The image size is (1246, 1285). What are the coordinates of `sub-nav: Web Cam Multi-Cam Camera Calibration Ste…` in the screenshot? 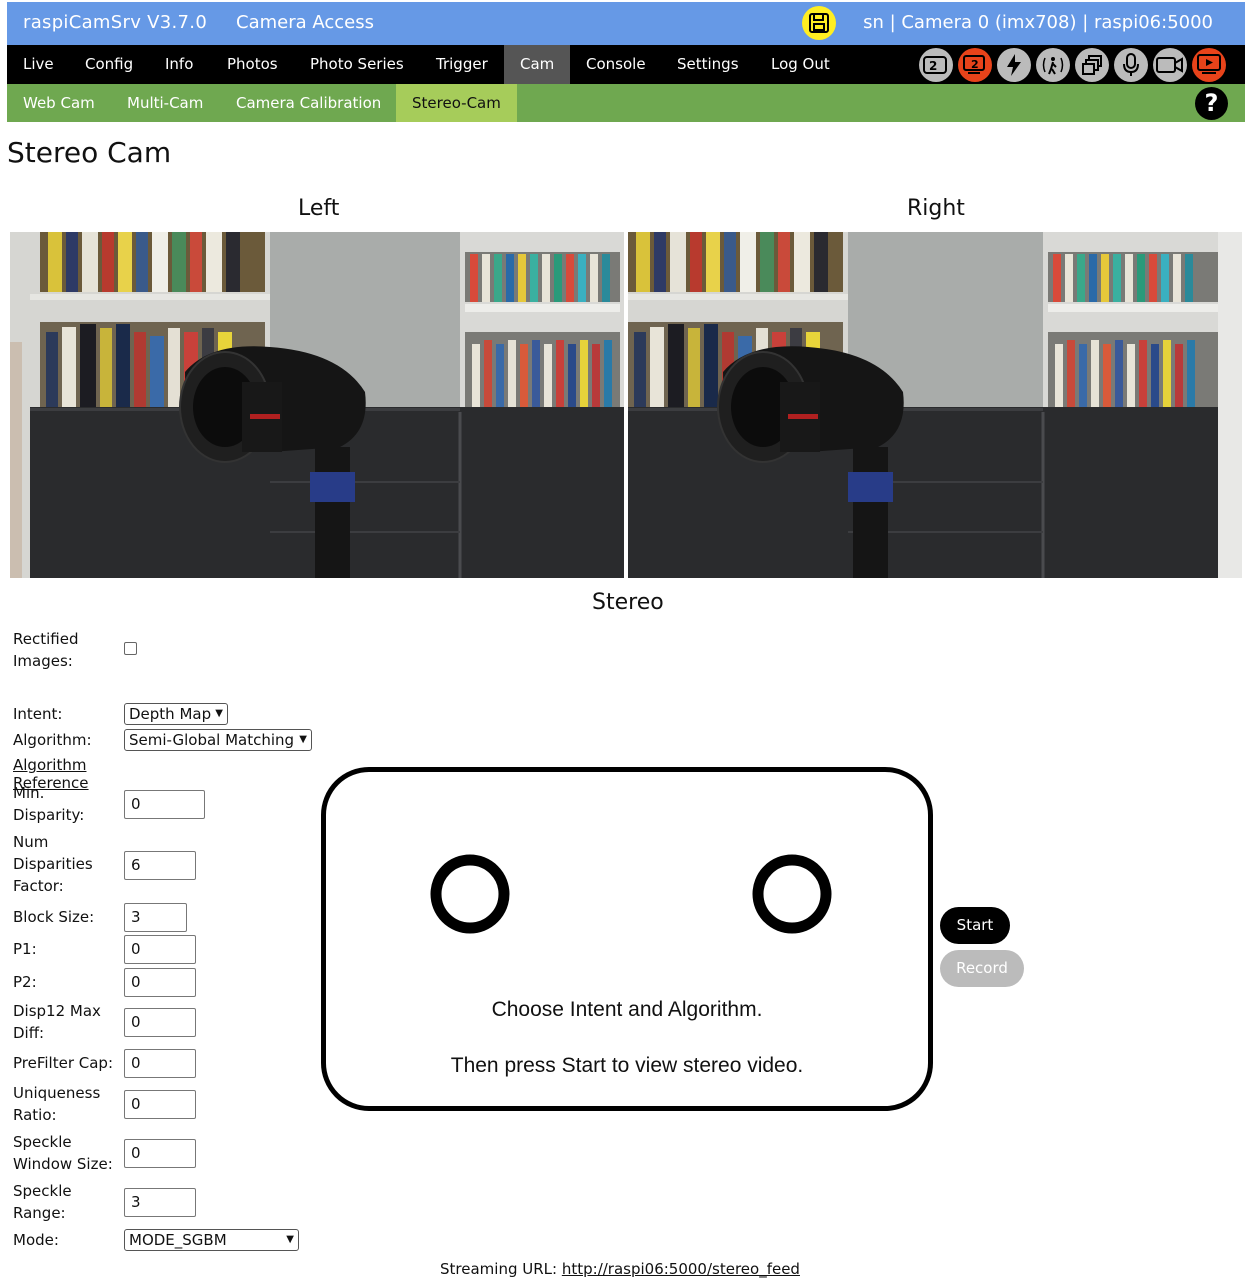 It's located at (626, 103).